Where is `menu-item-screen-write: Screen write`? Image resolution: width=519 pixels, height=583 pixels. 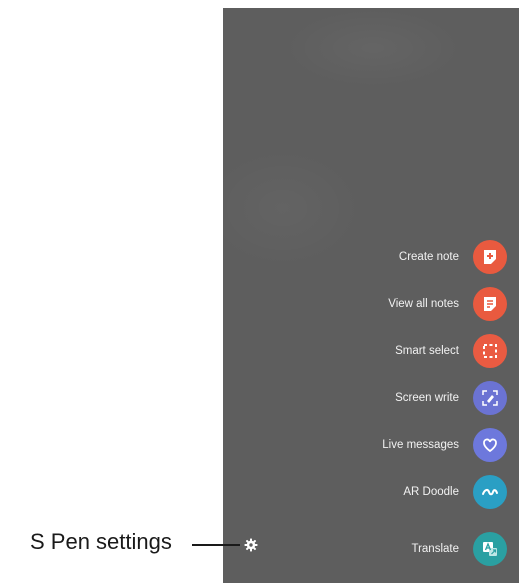
menu-item-screen-write: Screen write is located at coordinates (451, 398).